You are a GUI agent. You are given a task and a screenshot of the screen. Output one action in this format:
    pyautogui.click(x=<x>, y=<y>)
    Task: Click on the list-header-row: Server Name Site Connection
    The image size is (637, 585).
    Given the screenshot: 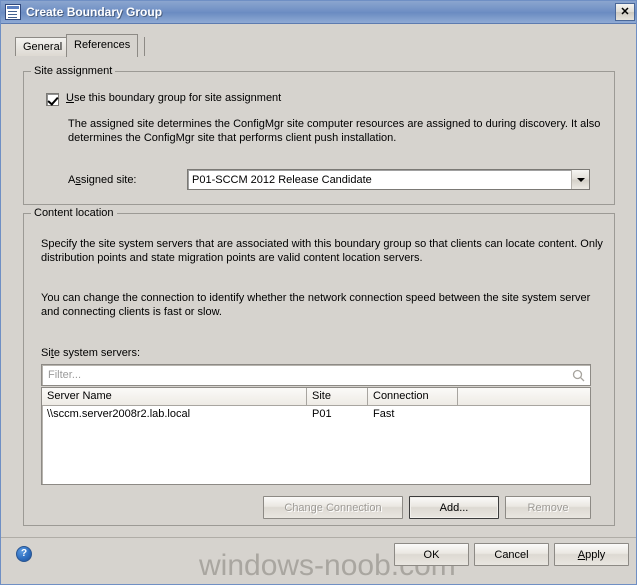 What is the action you would take?
    pyautogui.click(x=316, y=397)
    